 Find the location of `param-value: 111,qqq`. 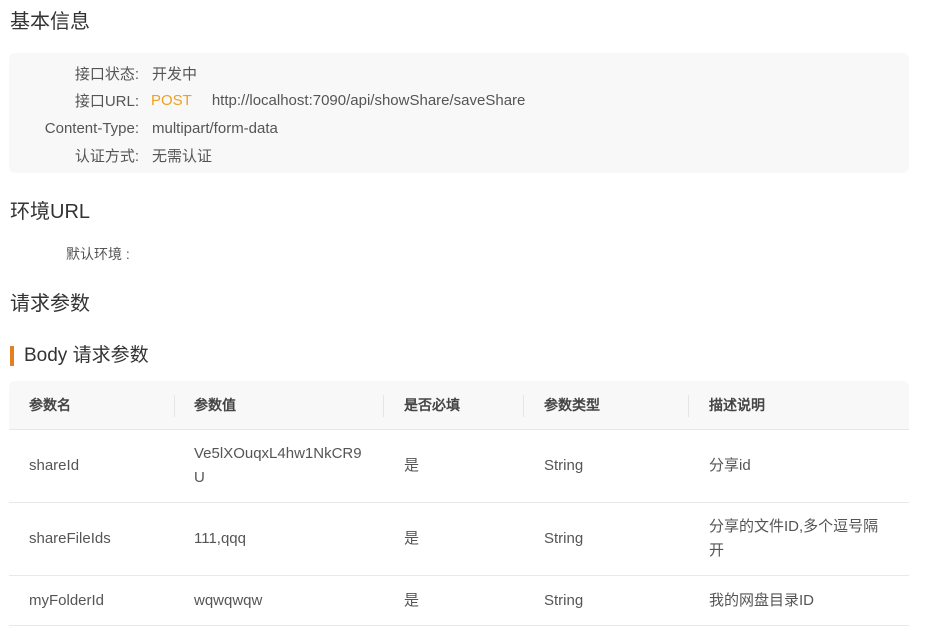

param-value: 111,qqq is located at coordinates (220, 538).